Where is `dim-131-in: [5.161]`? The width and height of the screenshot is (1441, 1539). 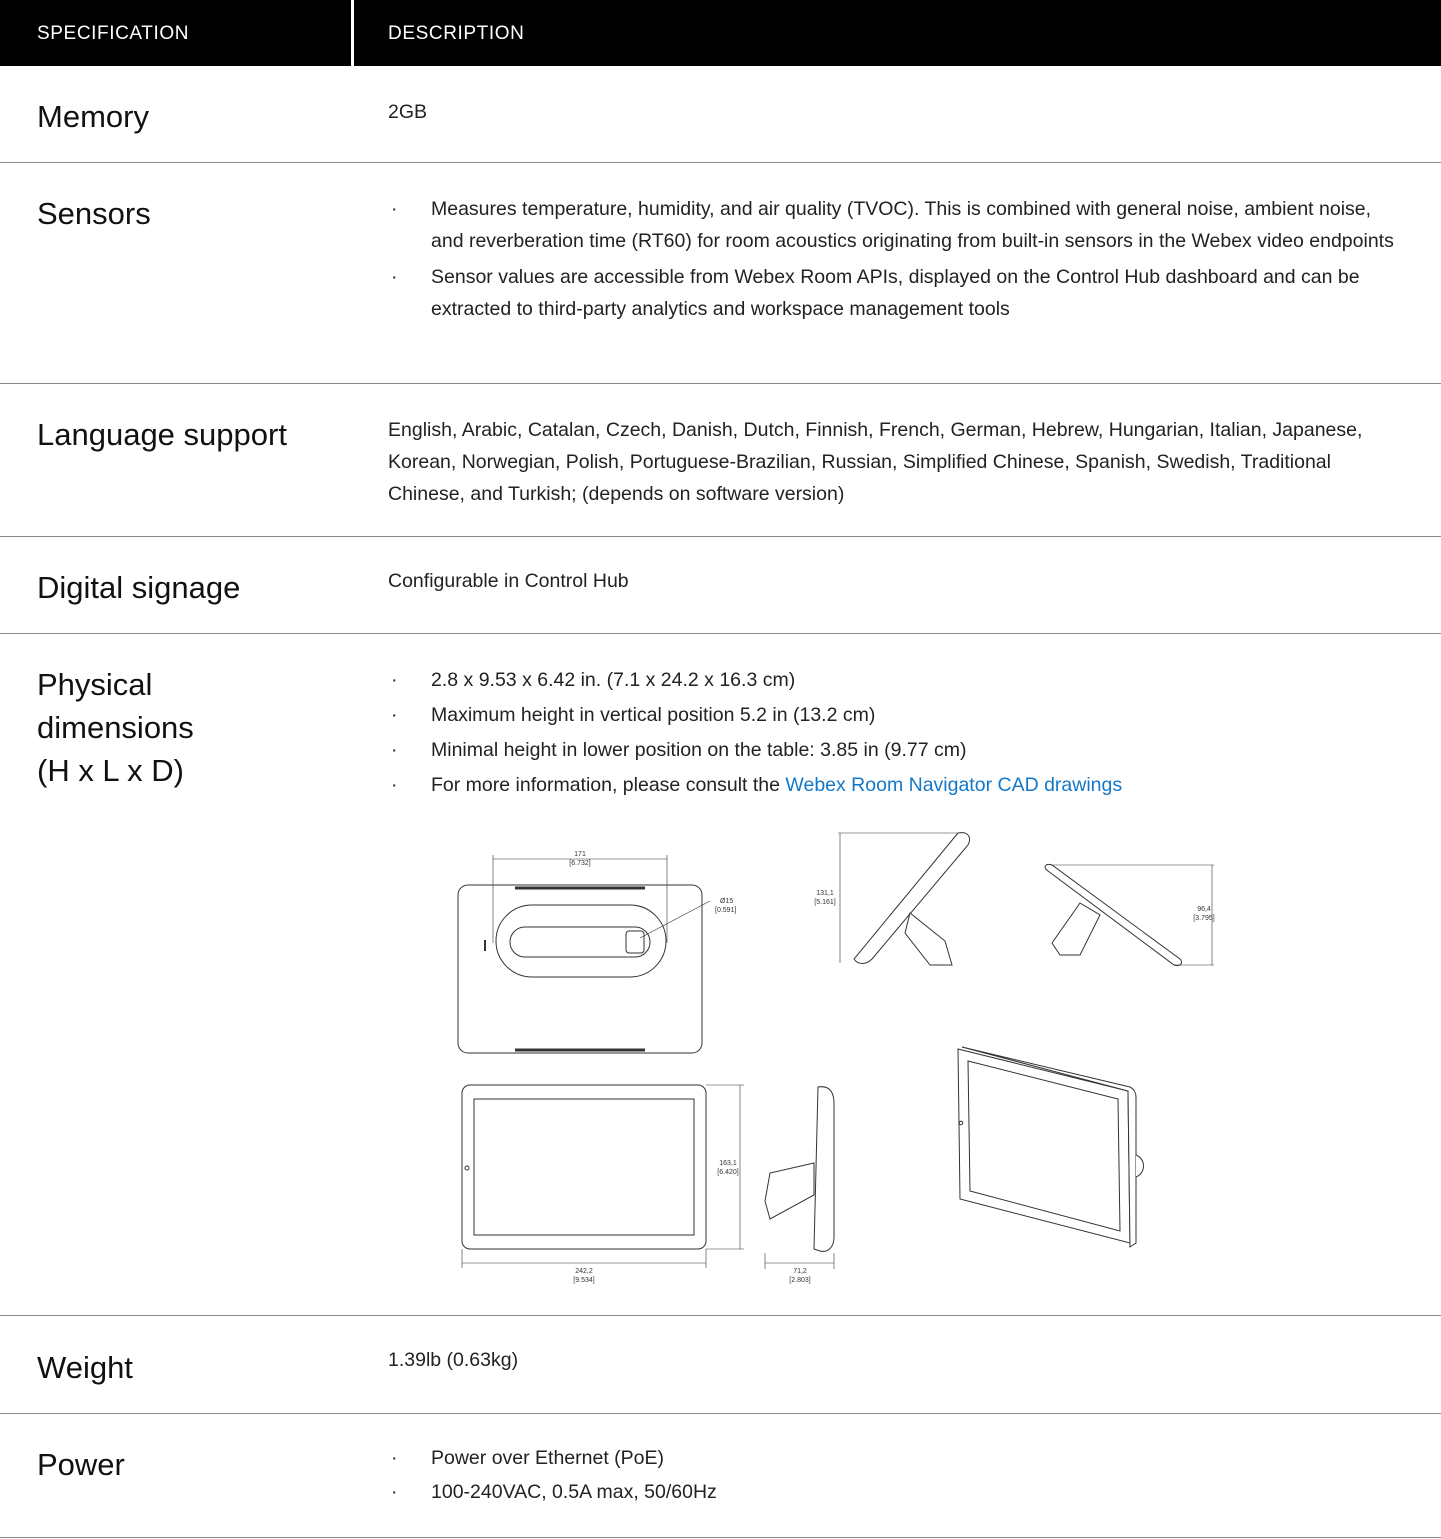
dim-131-in: [5.161] is located at coordinates (824, 902).